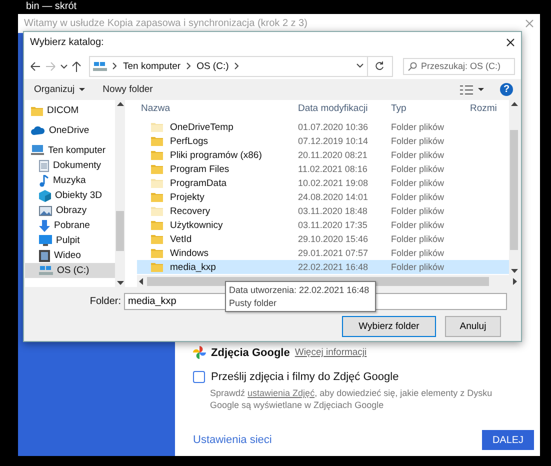 The width and height of the screenshot is (551, 466). Describe the element at coordinates (333, 225) in the screenshot. I see `date-cell-text: 03.11.2020 17:35` at that location.